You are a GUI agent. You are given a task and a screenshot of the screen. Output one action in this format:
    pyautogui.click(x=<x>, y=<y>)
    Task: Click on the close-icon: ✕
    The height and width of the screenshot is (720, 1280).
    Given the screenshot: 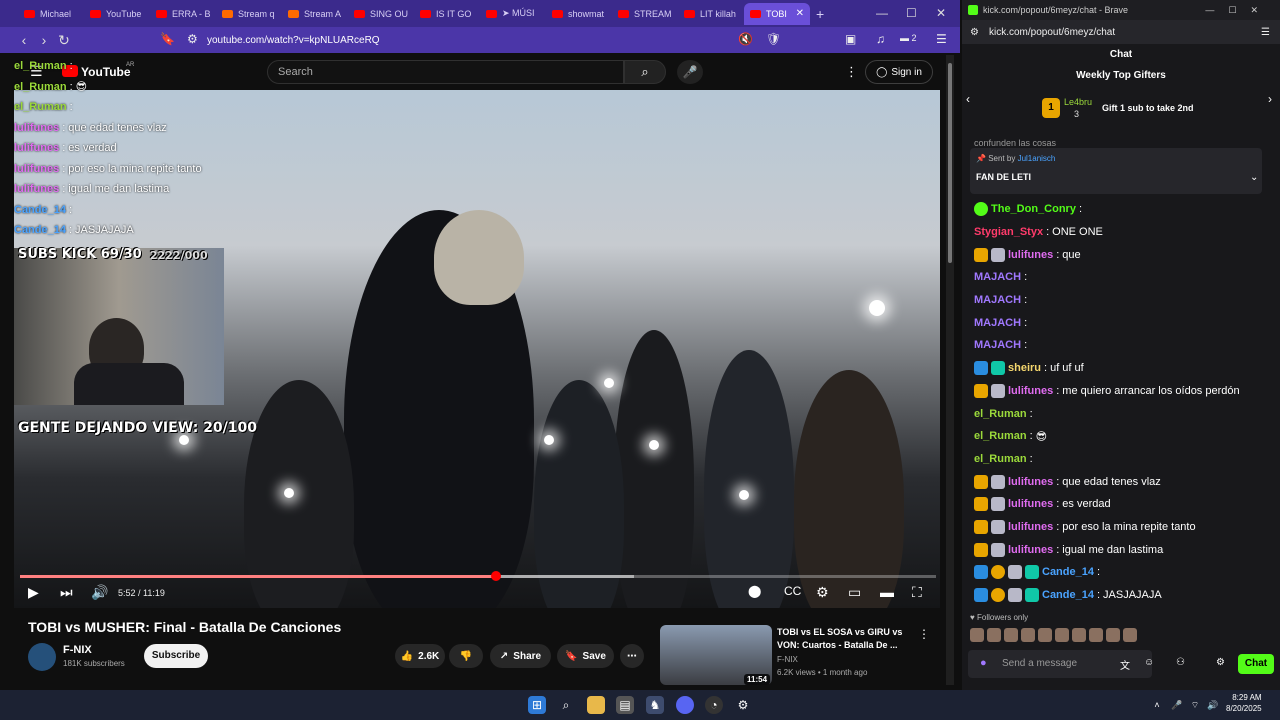 What is the action you would take?
    pyautogui.click(x=941, y=13)
    